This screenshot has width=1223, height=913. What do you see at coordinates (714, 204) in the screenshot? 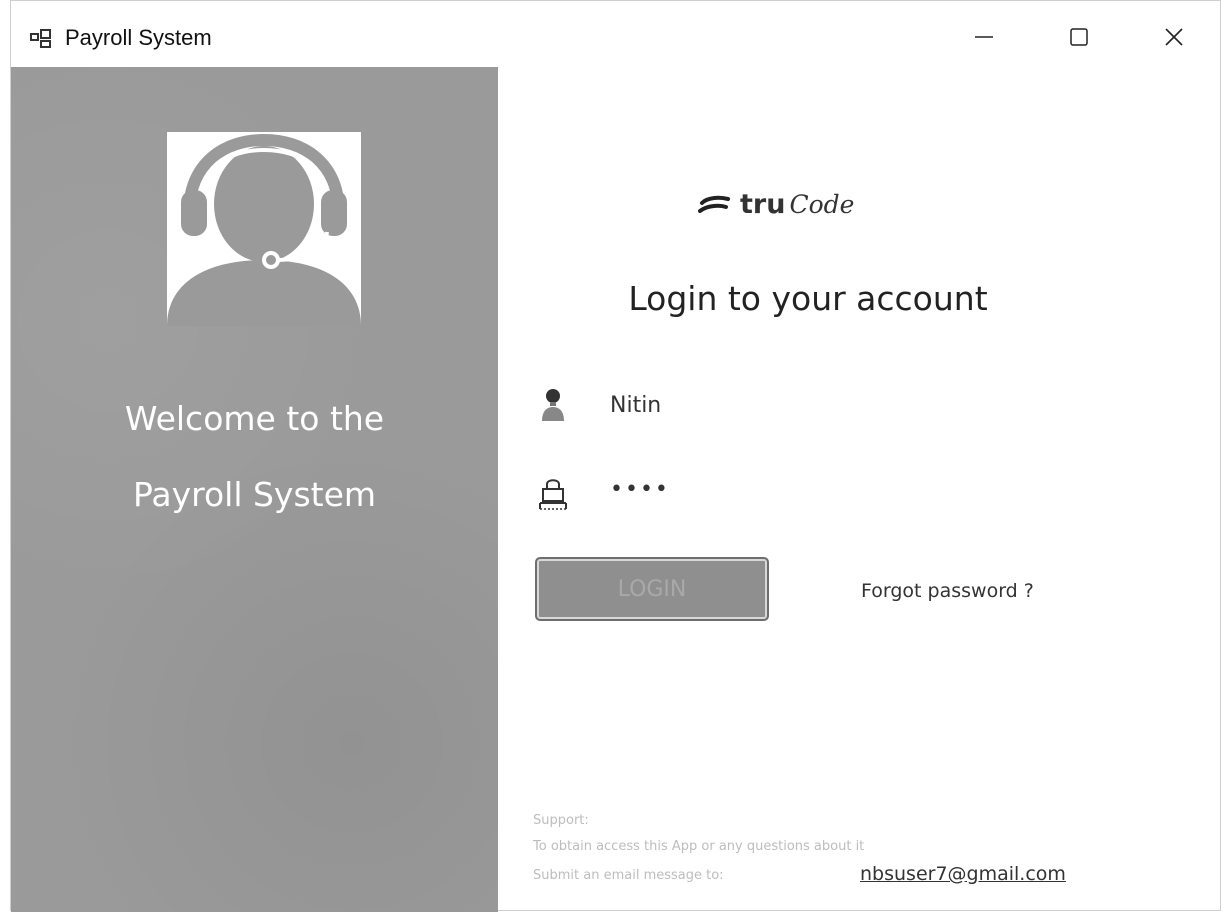
I see `trucode-logo-mark` at bounding box center [714, 204].